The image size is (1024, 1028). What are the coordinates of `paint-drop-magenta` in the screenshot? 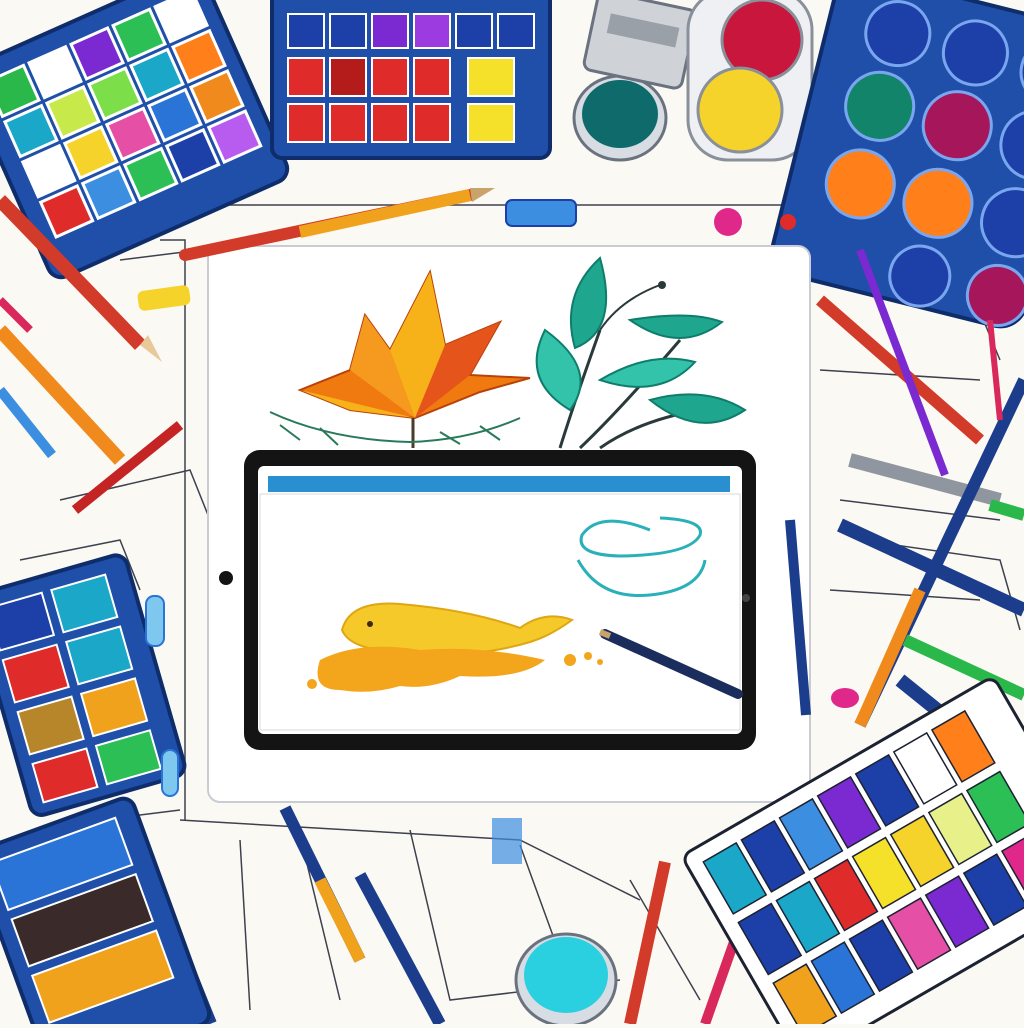 It's located at (728, 222).